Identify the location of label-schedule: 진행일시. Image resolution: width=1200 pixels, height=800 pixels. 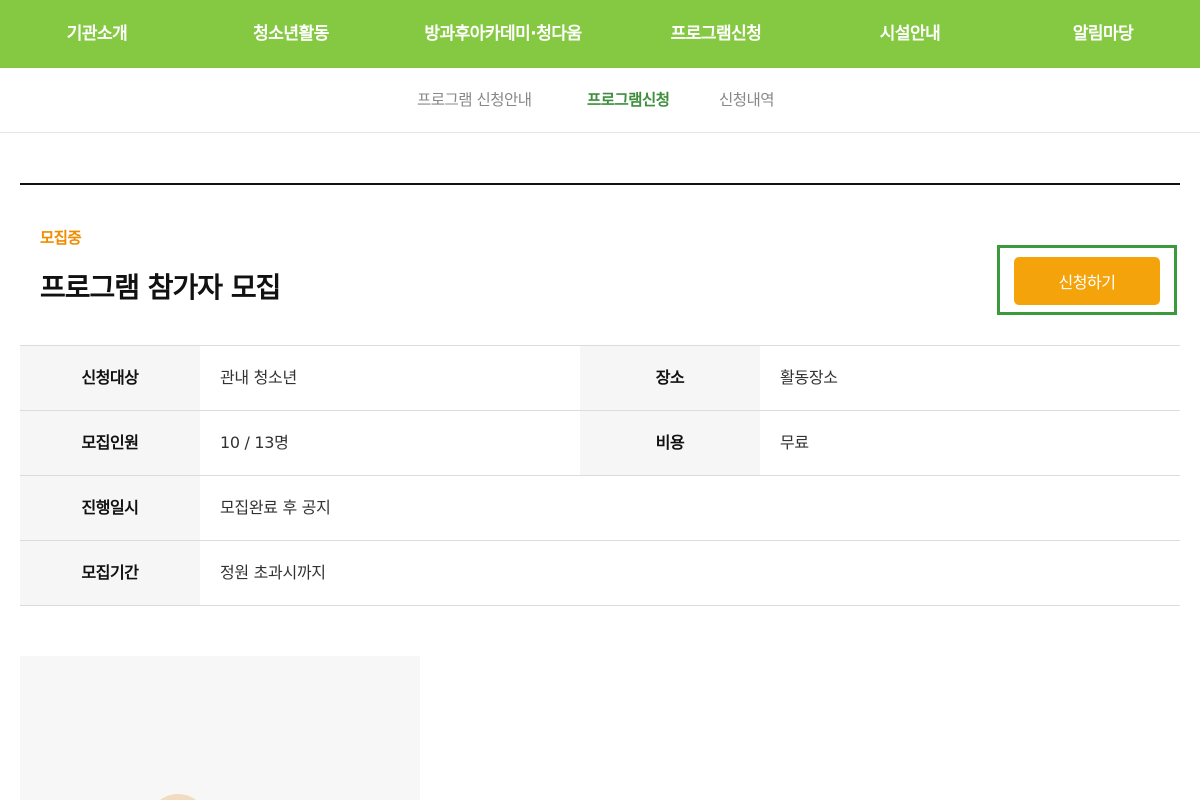
(110, 508).